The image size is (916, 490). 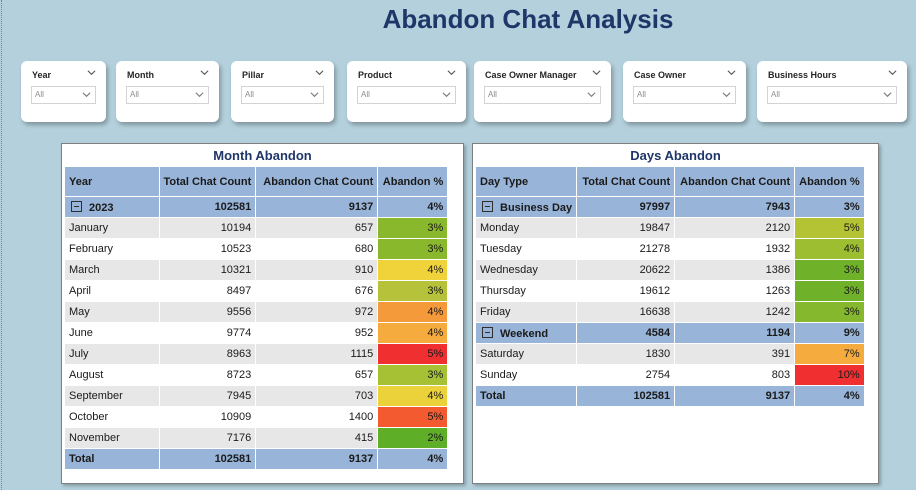 What do you see at coordinates (317, 354) in the screenshot?
I see `abandon-chat-cell: 1115` at bounding box center [317, 354].